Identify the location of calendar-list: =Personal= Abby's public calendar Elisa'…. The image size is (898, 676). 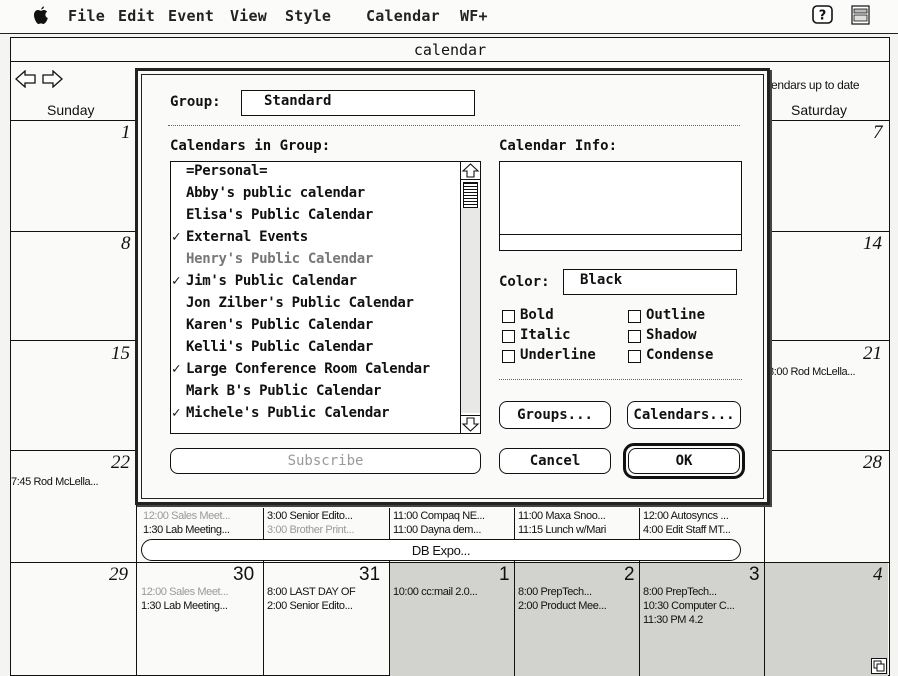
(325, 297).